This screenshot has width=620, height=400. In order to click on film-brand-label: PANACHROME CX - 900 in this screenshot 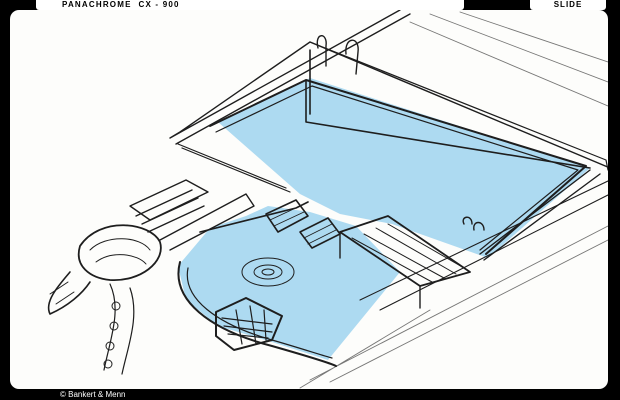, I will do `click(250, 5)`.